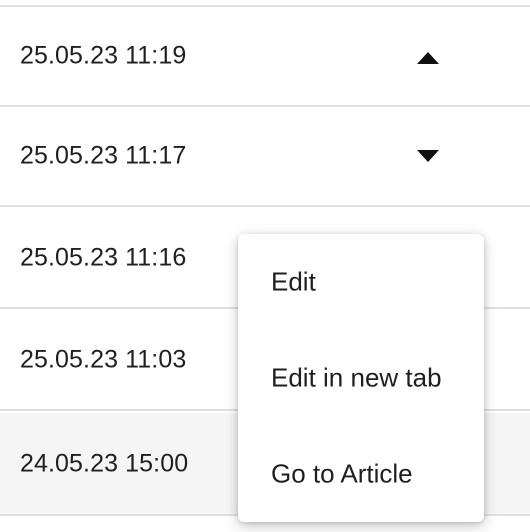 Image resolution: width=530 pixels, height=532 pixels. Describe the element at coordinates (428, 57) in the screenshot. I see `caret-up-icon` at that location.